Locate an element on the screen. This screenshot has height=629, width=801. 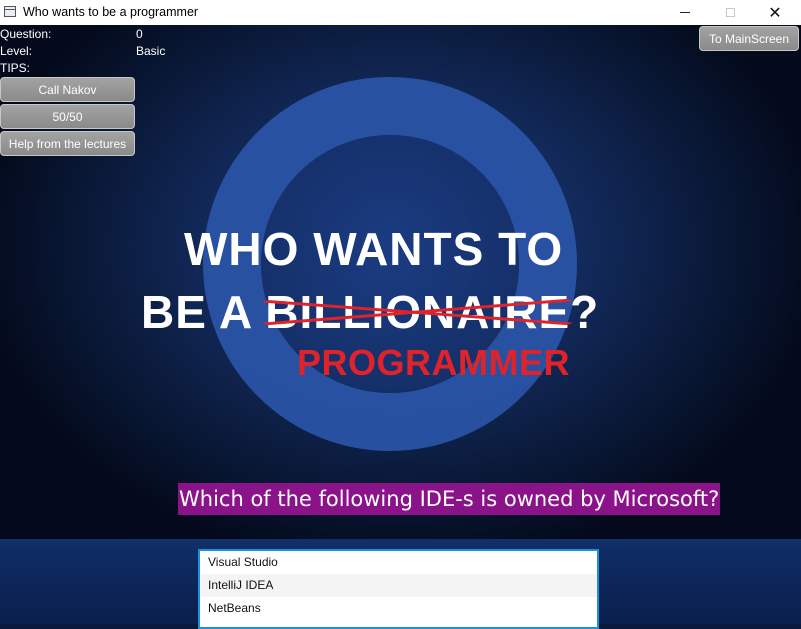
minimize-icon is located at coordinates (685, 12).